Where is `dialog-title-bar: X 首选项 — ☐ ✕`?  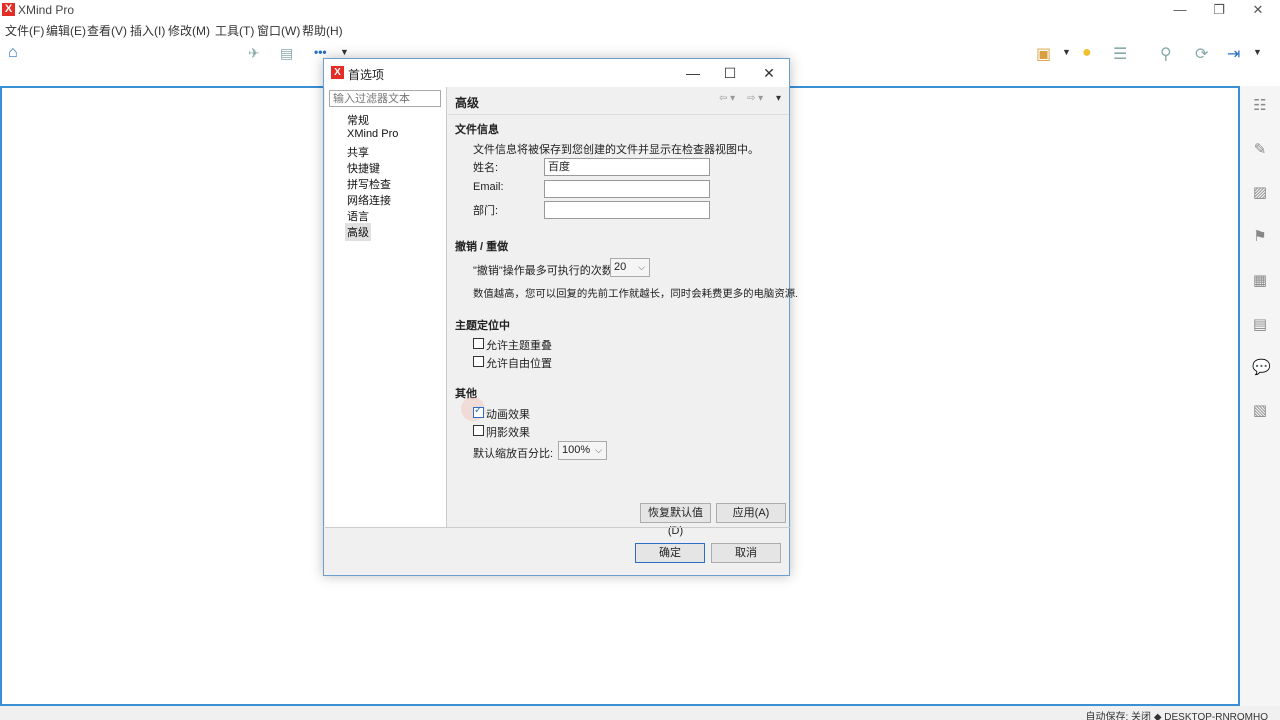
dialog-title-bar: X 首选项 — ☐ ✕ is located at coordinates (556, 73).